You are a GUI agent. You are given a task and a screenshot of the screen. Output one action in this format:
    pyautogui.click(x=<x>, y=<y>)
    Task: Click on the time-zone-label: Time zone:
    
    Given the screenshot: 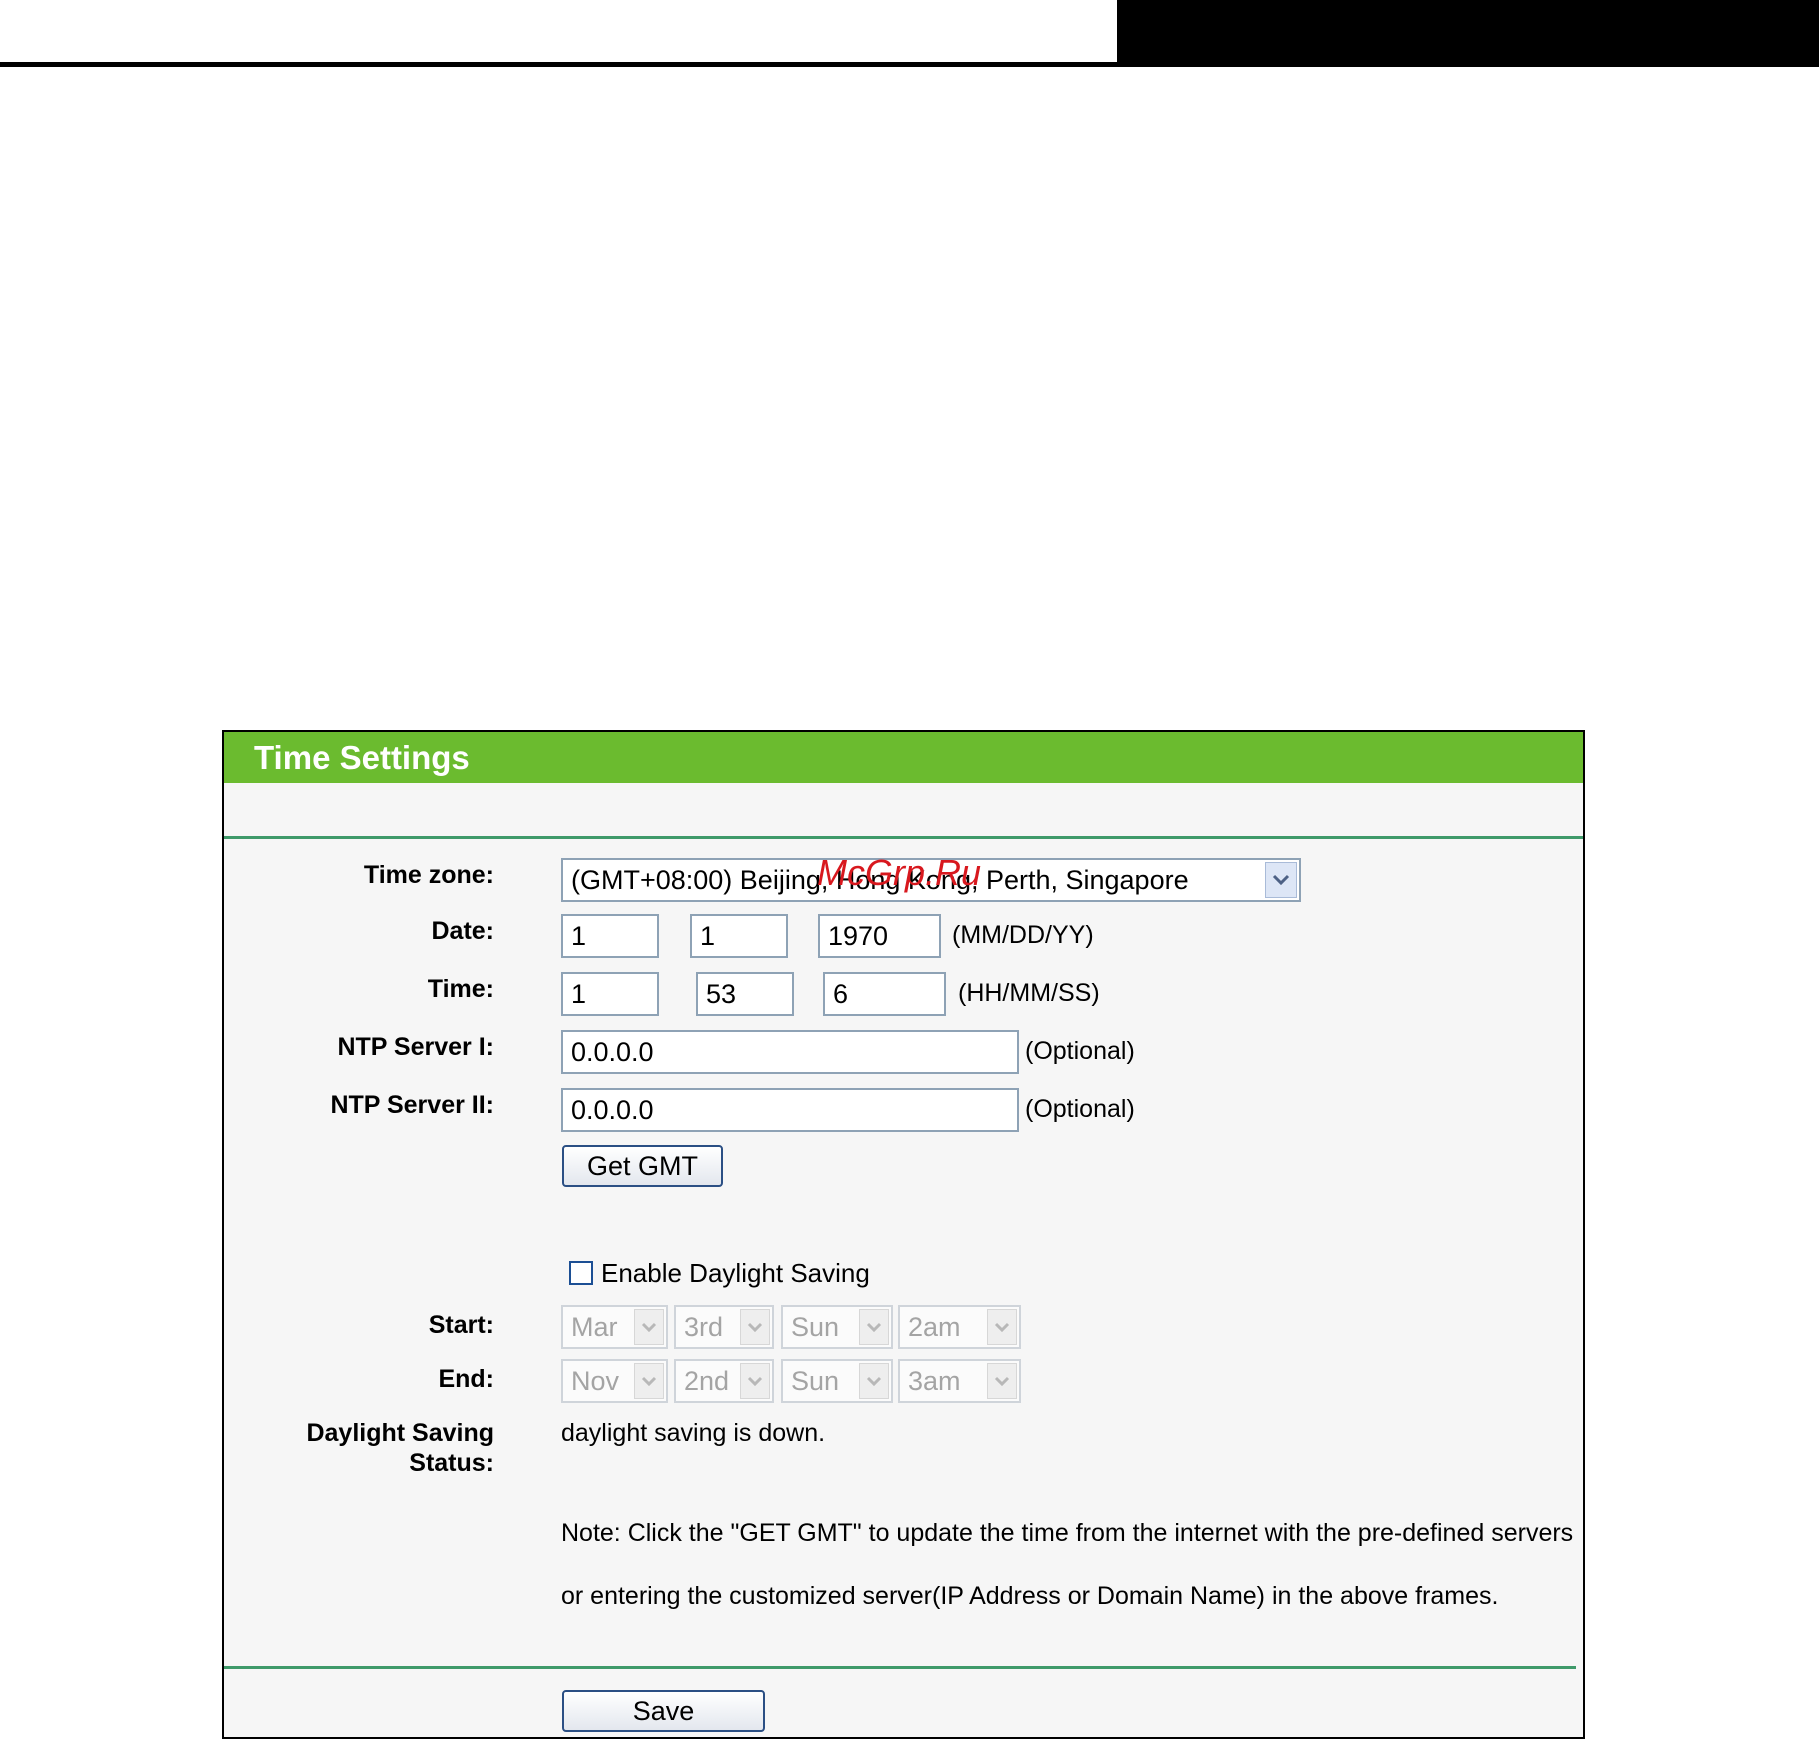 What is the action you would take?
    pyautogui.click(x=428, y=875)
    